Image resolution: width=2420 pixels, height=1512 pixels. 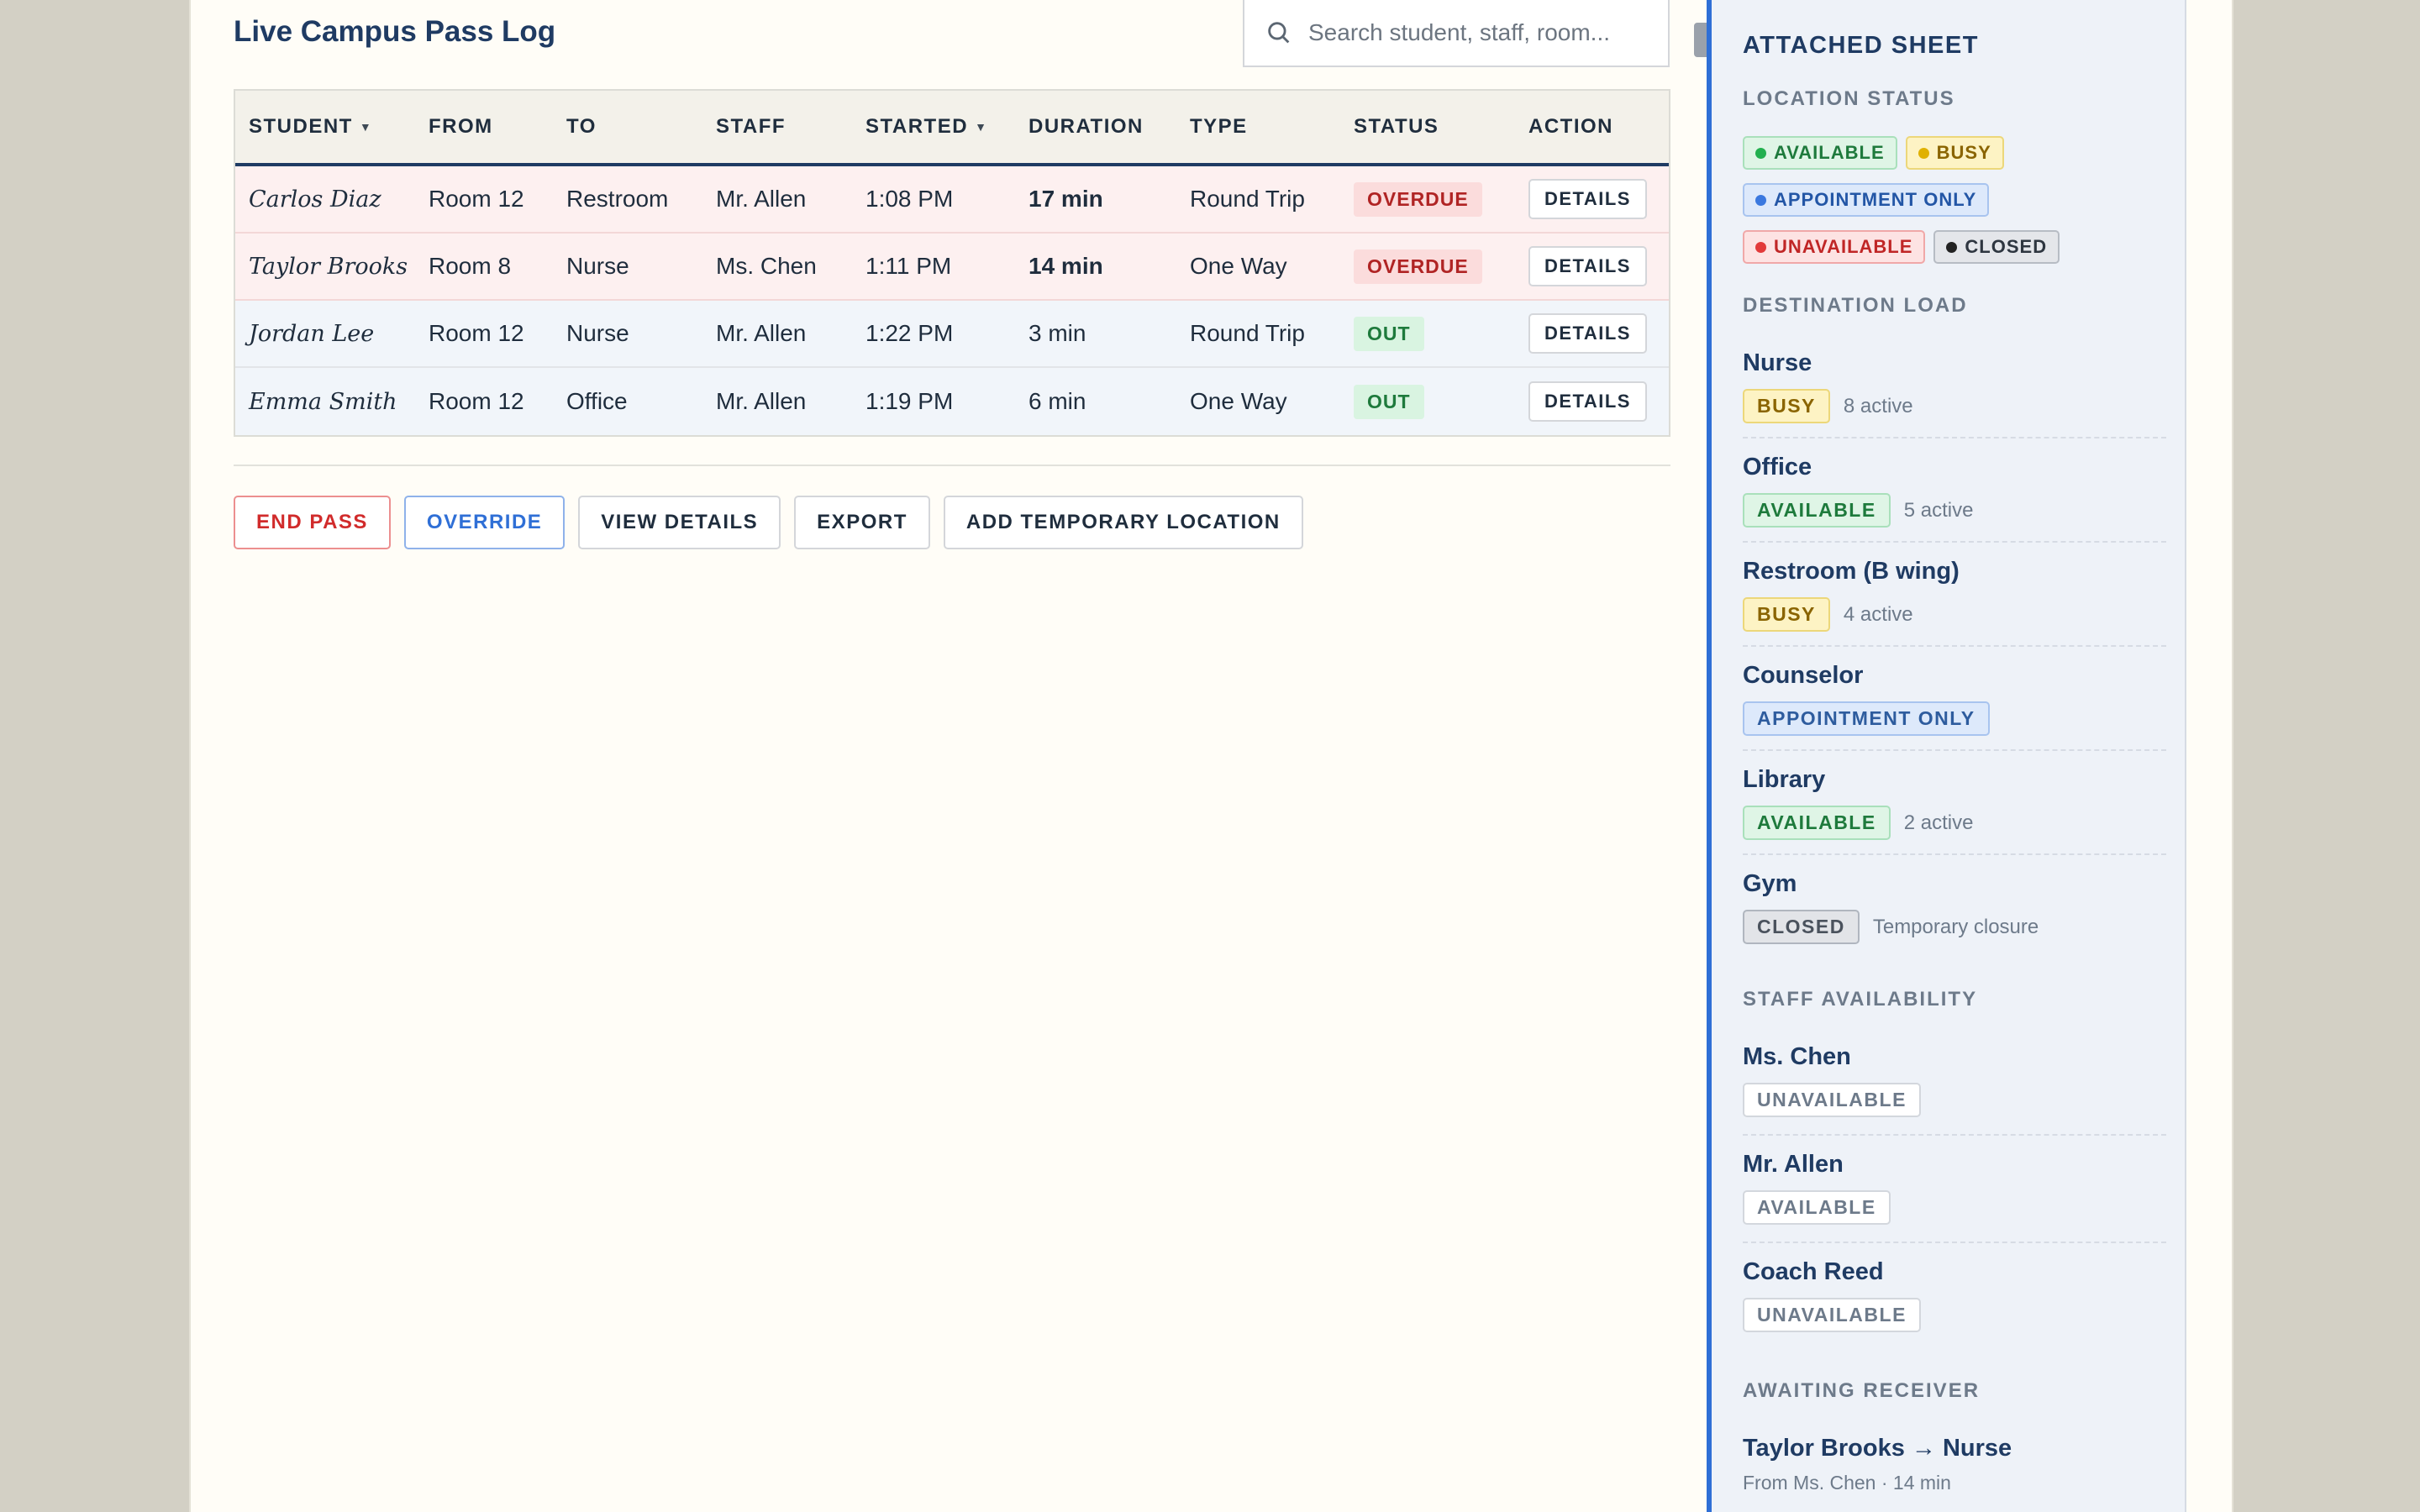 What do you see at coordinates (1954, 1197) in the screenshot?
I see `staff-item: Mr. Allen AVAILABLE` at bounding box center [1954, 1197].